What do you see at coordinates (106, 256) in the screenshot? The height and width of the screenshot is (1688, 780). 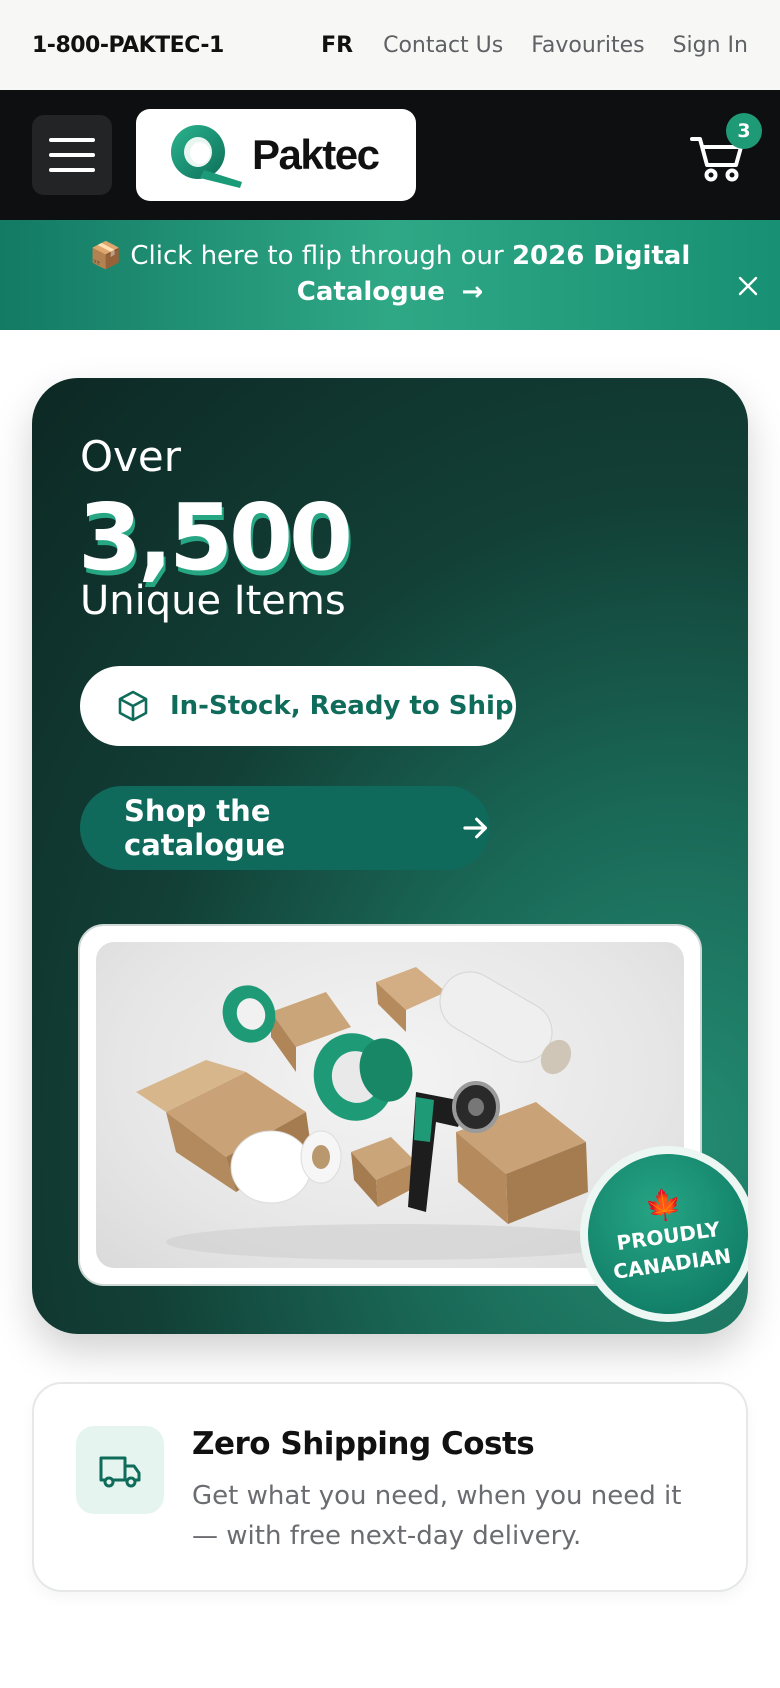 I see `package-emoji-icon: 📦` at bounding box center [106, 256].